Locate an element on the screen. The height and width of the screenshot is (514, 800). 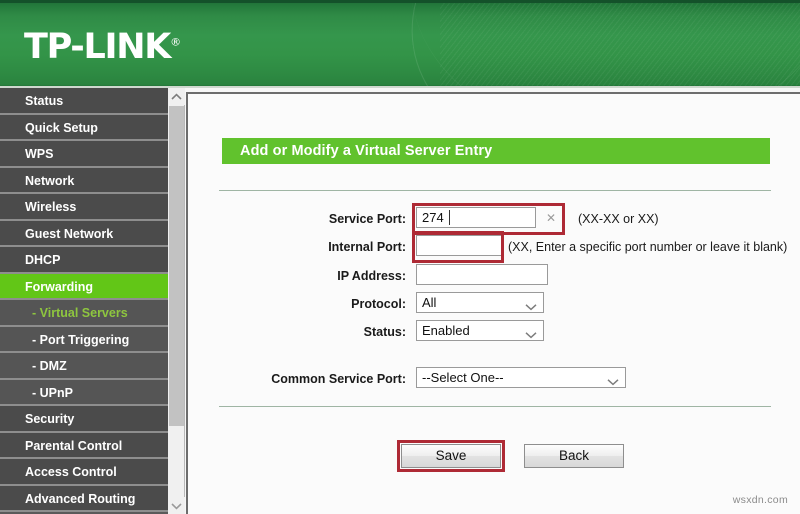
clear-x-icon: ✕ is located at coordinates (551, 218).